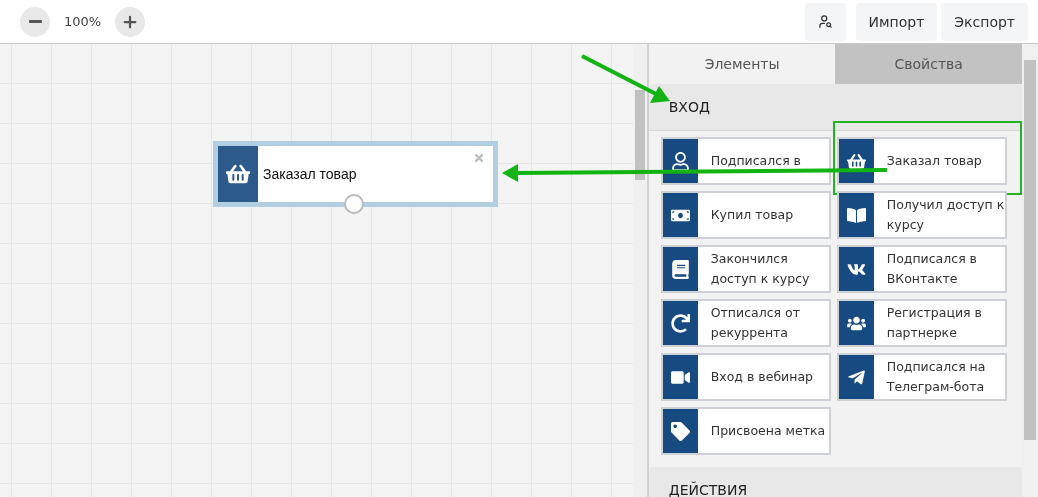 Image resolution: width=1038 pixels, height=497 pixels. I want to click on user-search-button, so click(825, 21).